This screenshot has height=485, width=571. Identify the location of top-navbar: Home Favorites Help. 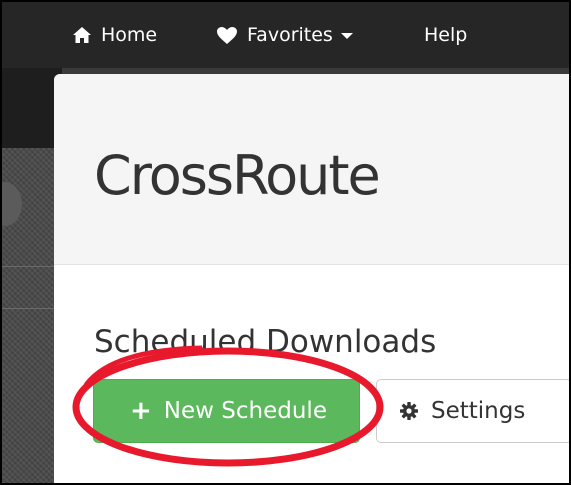
(285, 35).